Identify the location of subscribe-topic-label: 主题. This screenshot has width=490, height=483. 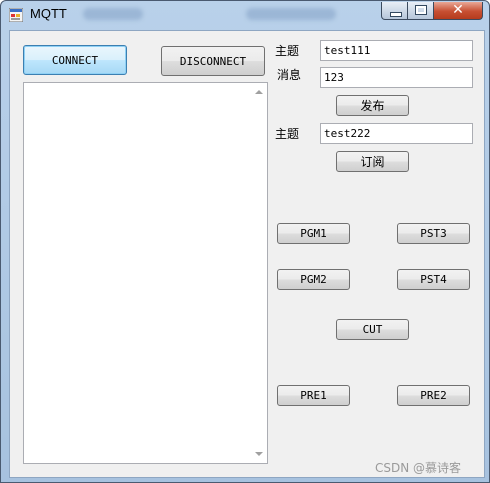
(287, 134).